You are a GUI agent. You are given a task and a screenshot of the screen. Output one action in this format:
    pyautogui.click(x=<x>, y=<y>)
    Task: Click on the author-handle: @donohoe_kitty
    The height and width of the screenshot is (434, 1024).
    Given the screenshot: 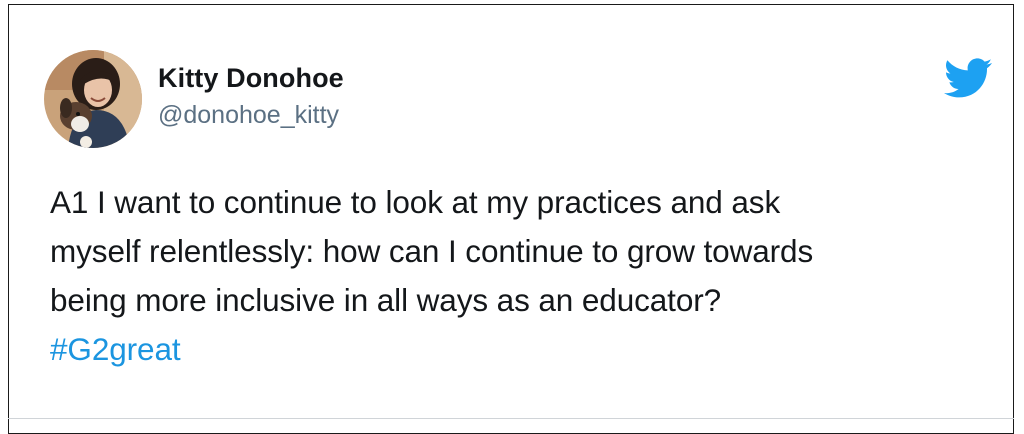 What is the action you would take?
    pyautogui.click(x=251, y=115)
    